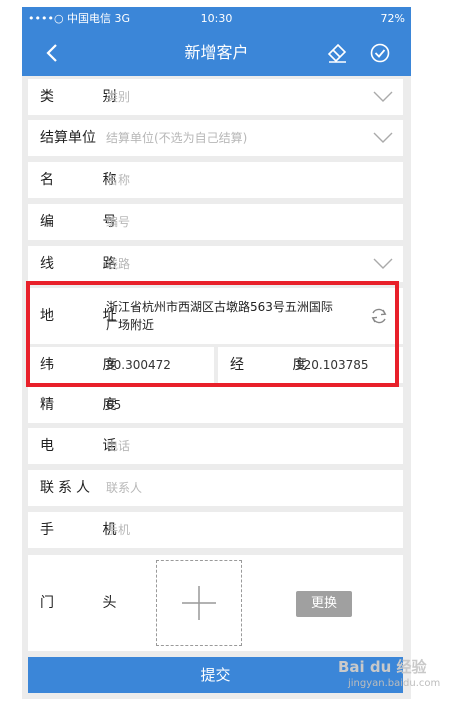  What do you see at coordinates (392, 18) in the screenshot?
I see `battery-text: 72%` at bounding box center [392, 18].